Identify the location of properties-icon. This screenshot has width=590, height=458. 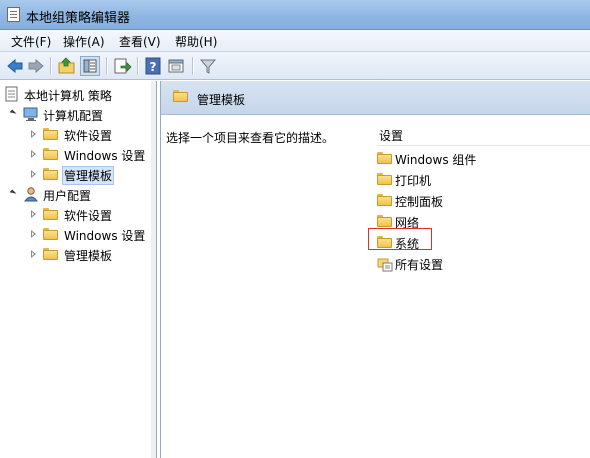
(176, 66).